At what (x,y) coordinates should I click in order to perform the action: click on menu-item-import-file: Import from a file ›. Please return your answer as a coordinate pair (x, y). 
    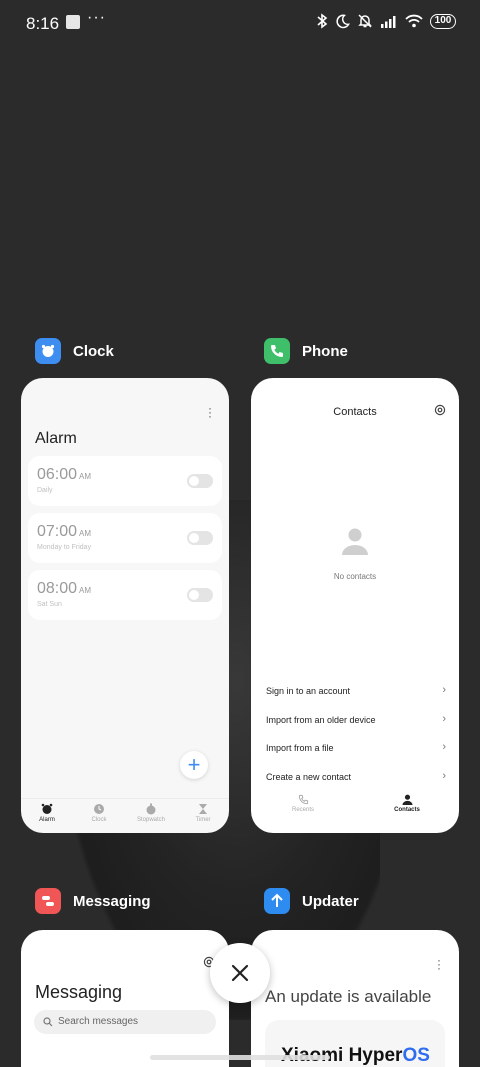
    Looking at the image, I should click on (356, 747).